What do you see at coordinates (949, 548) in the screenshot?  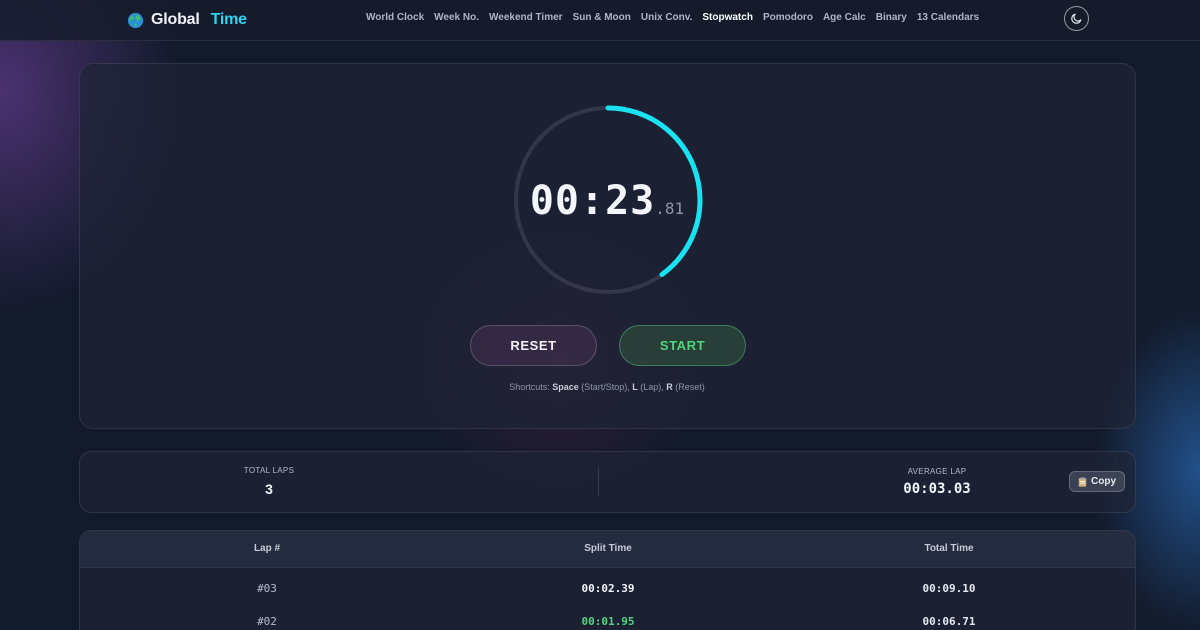 I see `column-header-total: Total Time` at bounding box center [949, 548].